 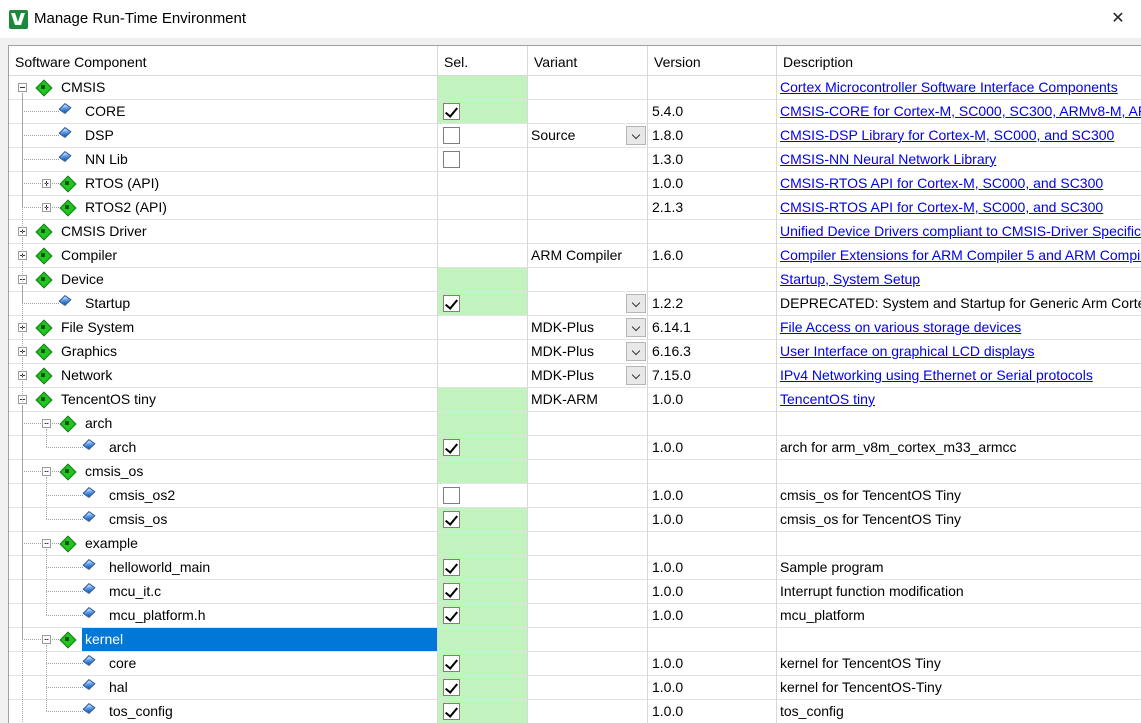 What do you see at coordinates (1118, 19) in the screenshot?
I see `close-button: ✕` at bounding box center [1118, 19].